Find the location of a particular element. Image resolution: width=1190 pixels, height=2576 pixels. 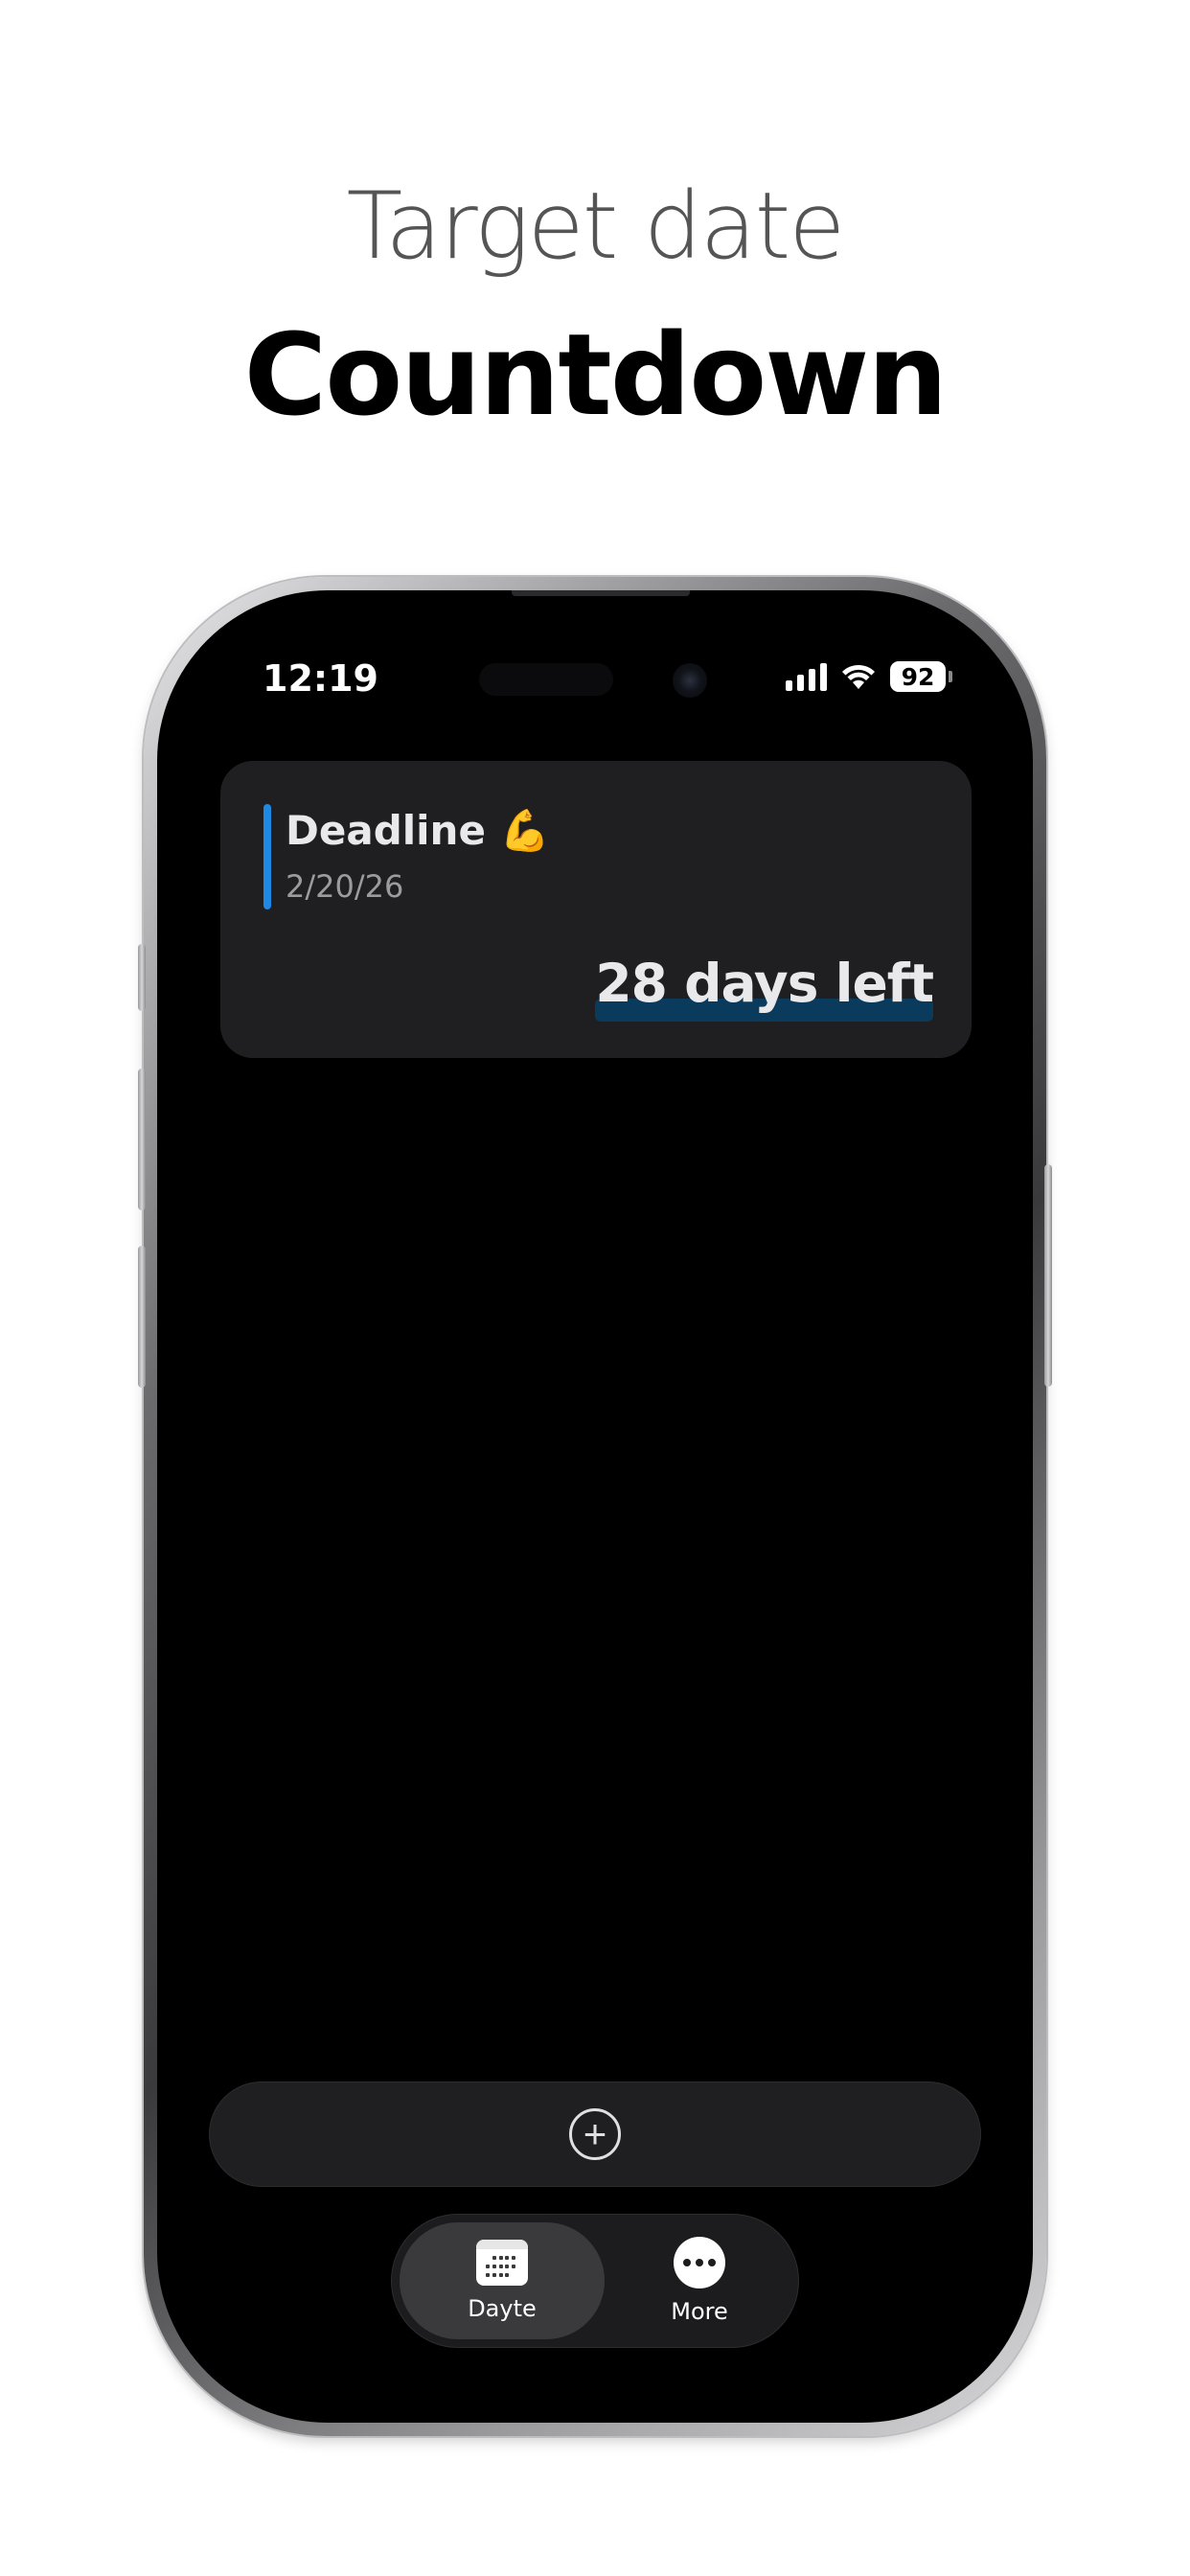

plus-circle-icon: + is located at coordinates (595, 2134).